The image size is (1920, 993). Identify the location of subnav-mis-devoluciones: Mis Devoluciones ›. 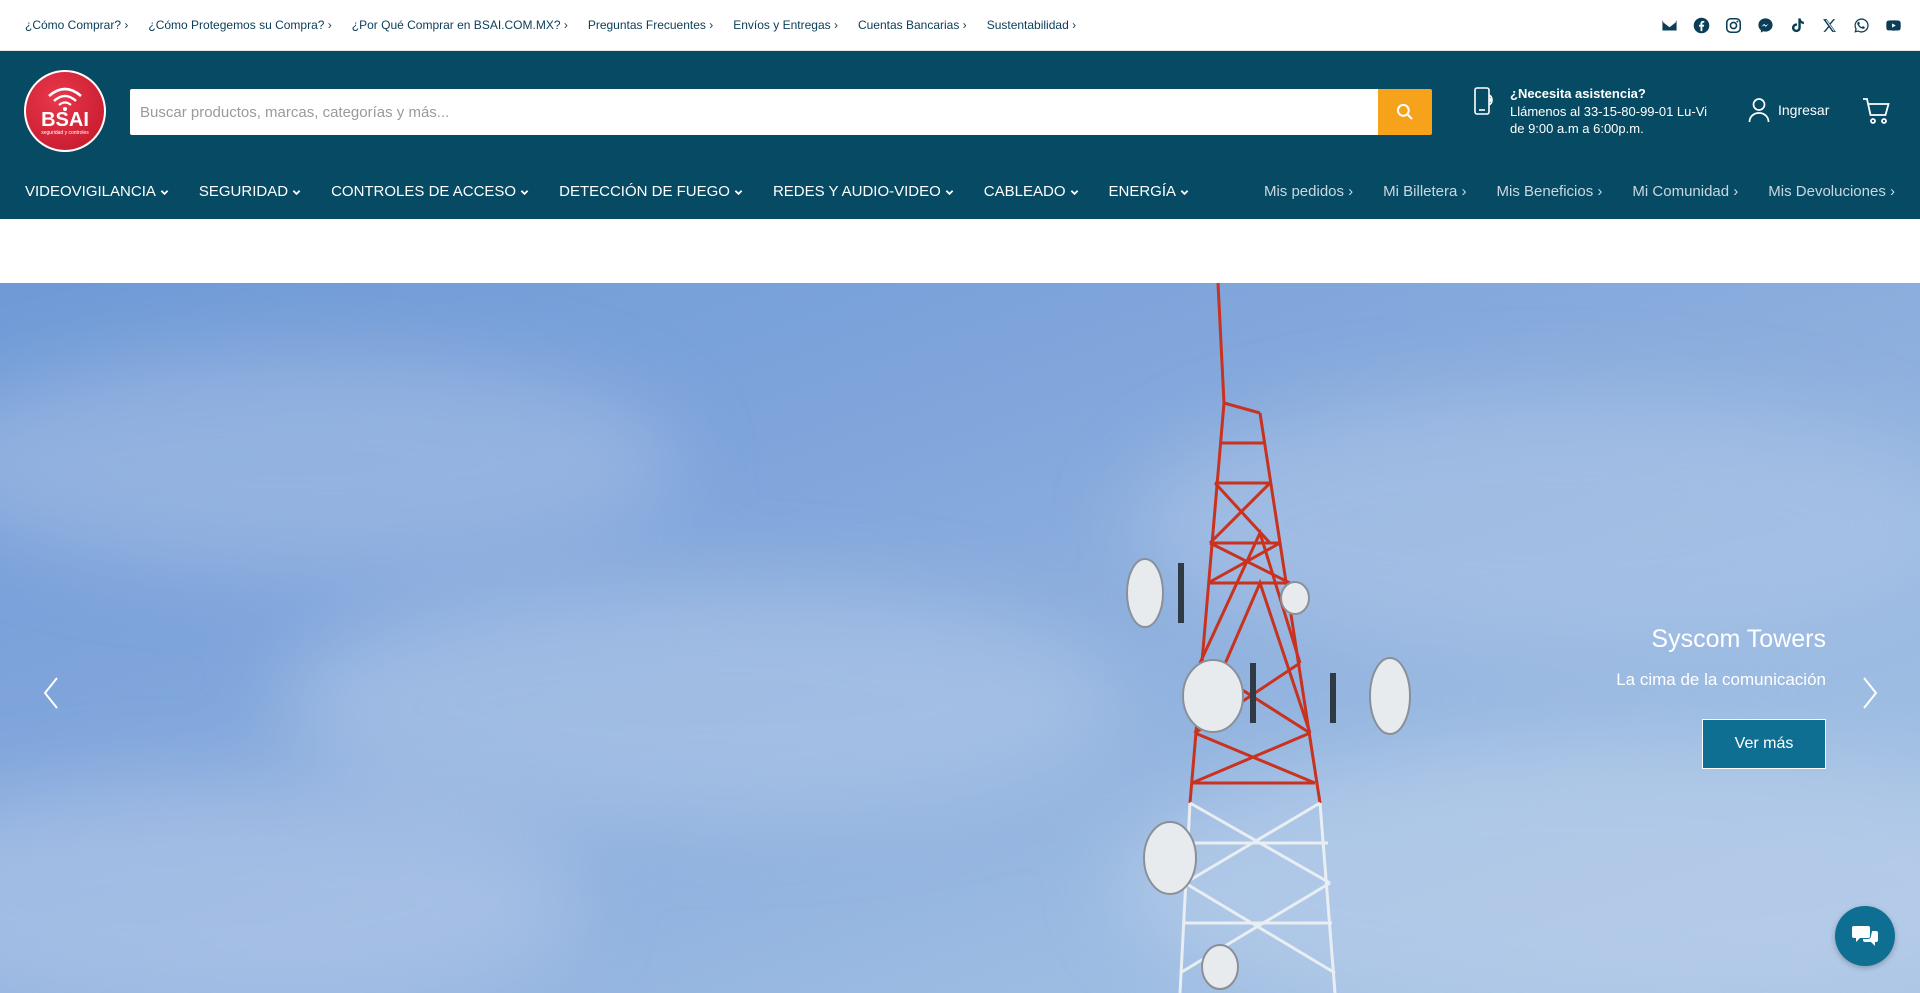
(1831, 191).